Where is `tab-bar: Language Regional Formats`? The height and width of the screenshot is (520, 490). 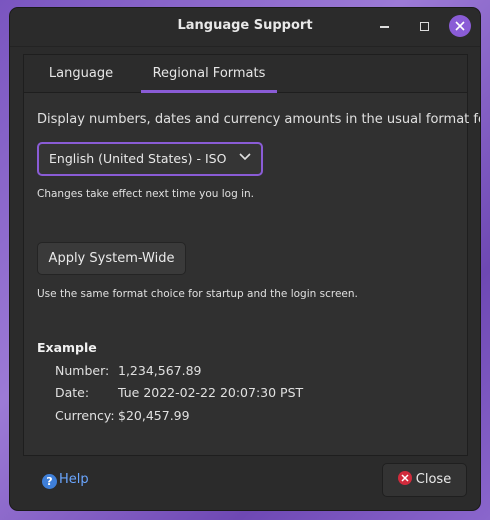
tab-bar: Language Regional Formats is located at coordinates (245, 74).